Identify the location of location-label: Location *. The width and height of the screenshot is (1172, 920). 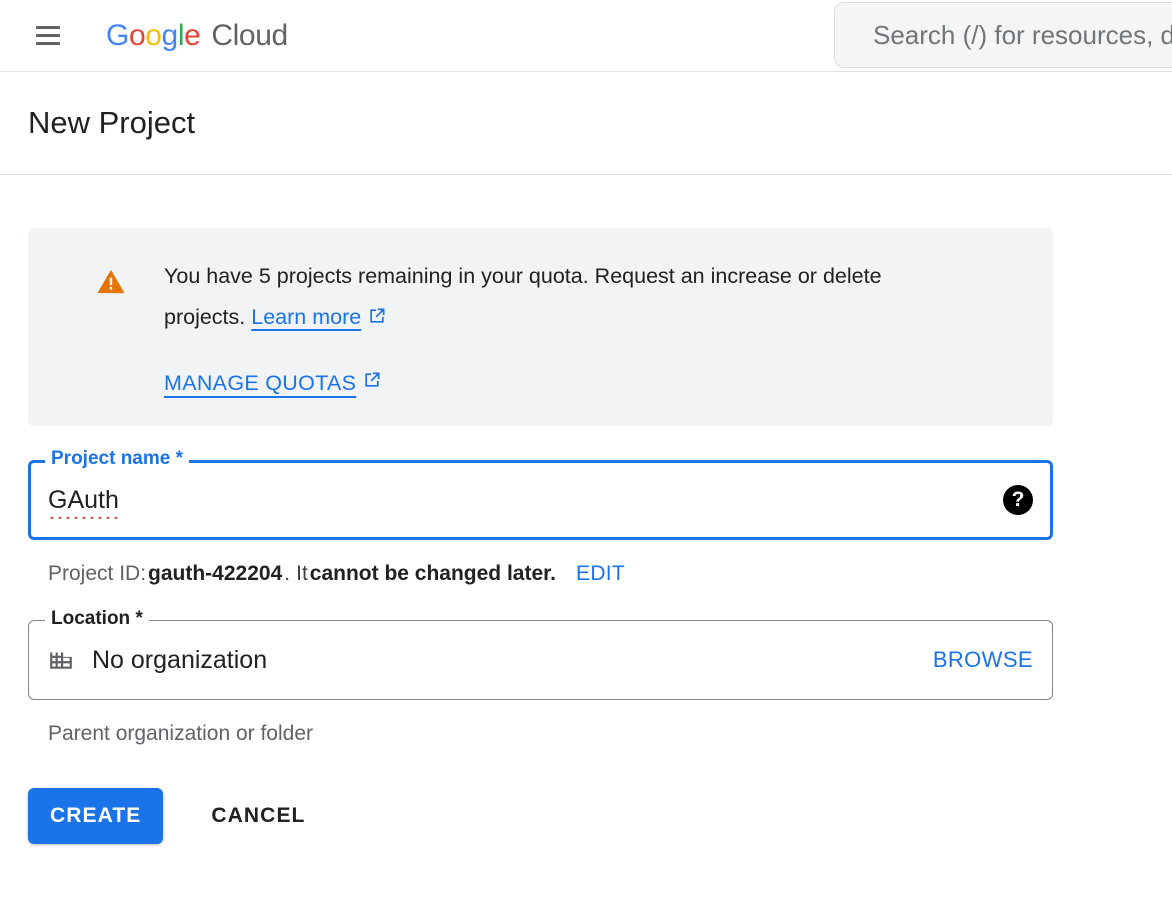
(97, 619).